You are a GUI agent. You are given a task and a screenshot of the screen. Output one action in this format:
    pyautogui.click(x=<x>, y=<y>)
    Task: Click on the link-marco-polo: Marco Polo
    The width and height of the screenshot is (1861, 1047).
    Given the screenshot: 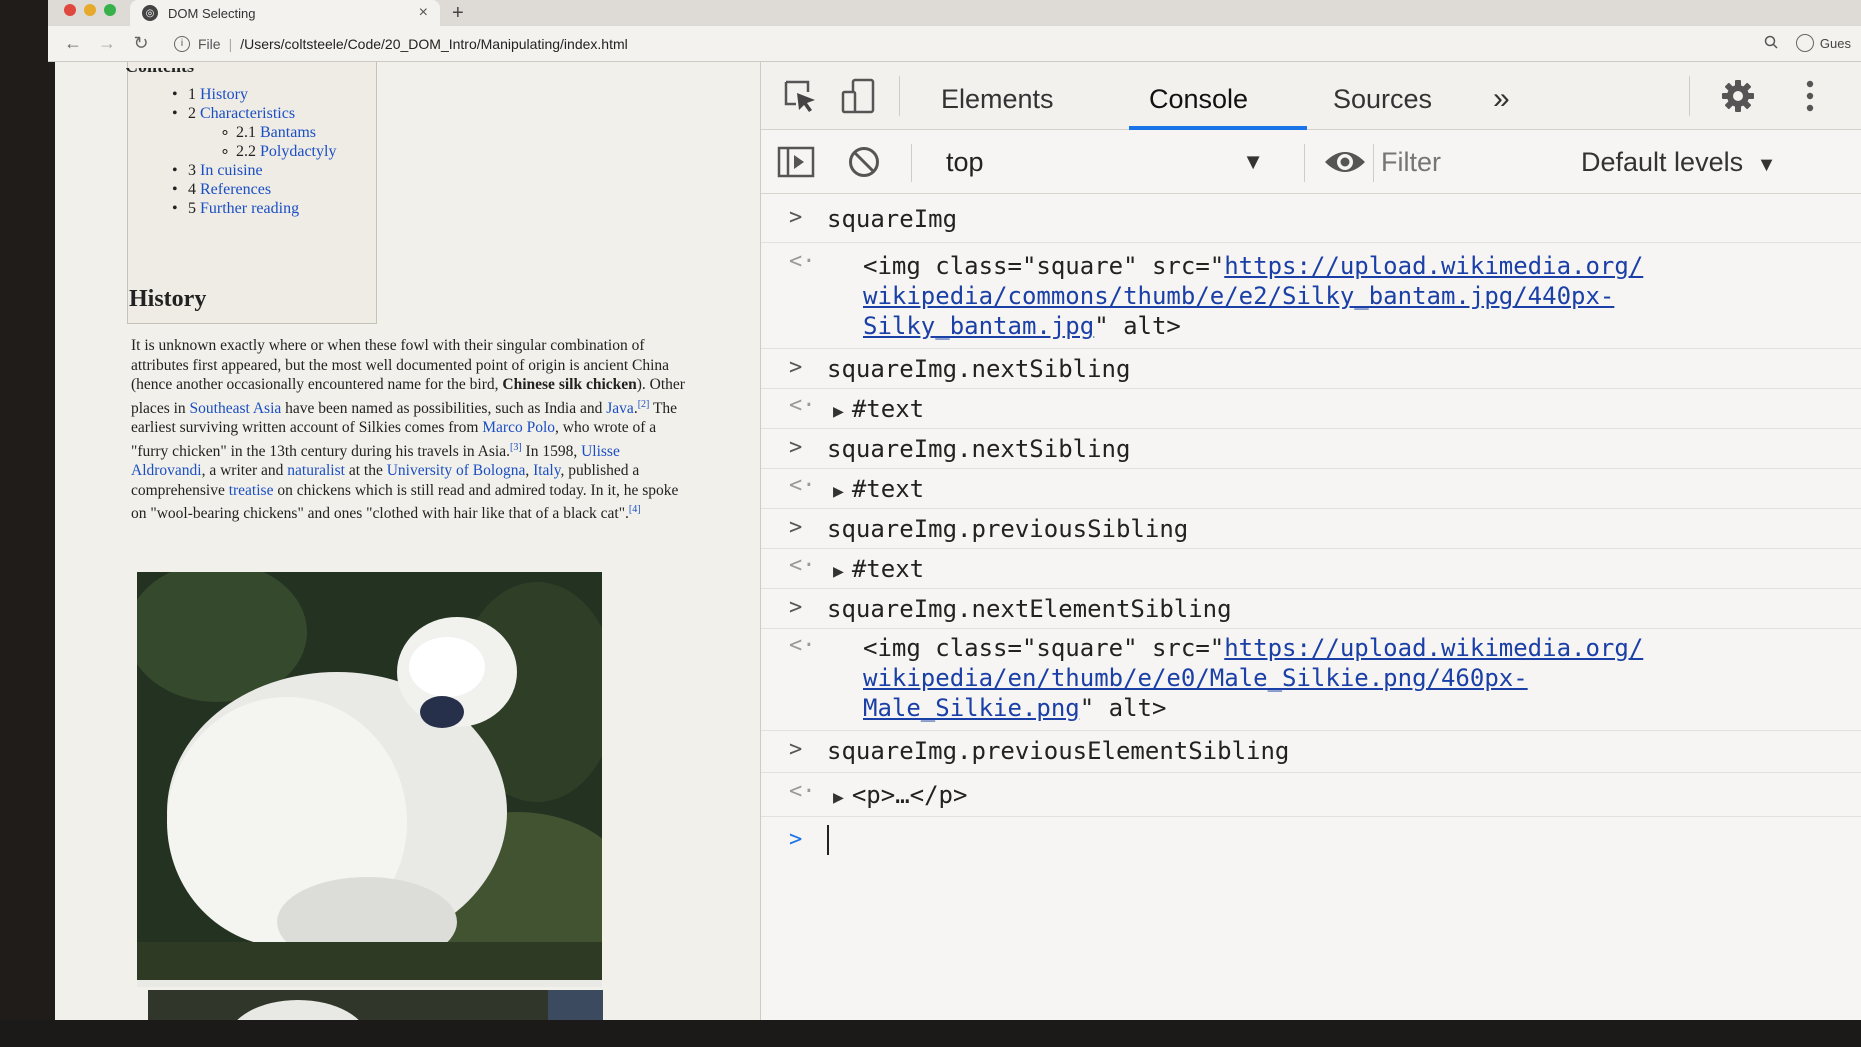 What is the action you would take?
    pyautogui.click(x=518, y=427)
    